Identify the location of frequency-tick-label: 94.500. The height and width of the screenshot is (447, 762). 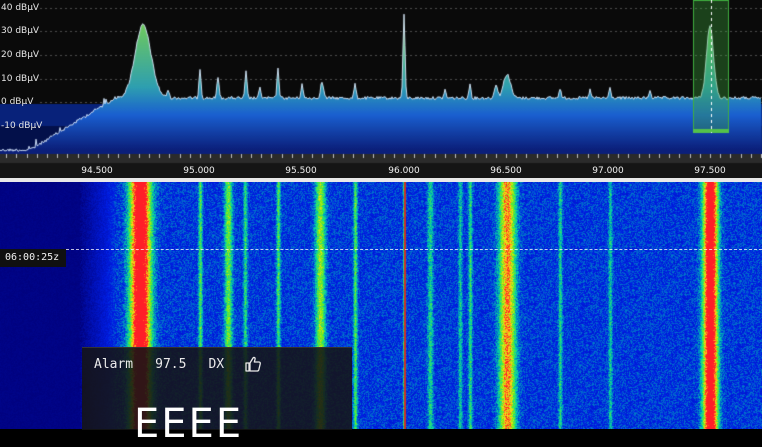
(97, 171).